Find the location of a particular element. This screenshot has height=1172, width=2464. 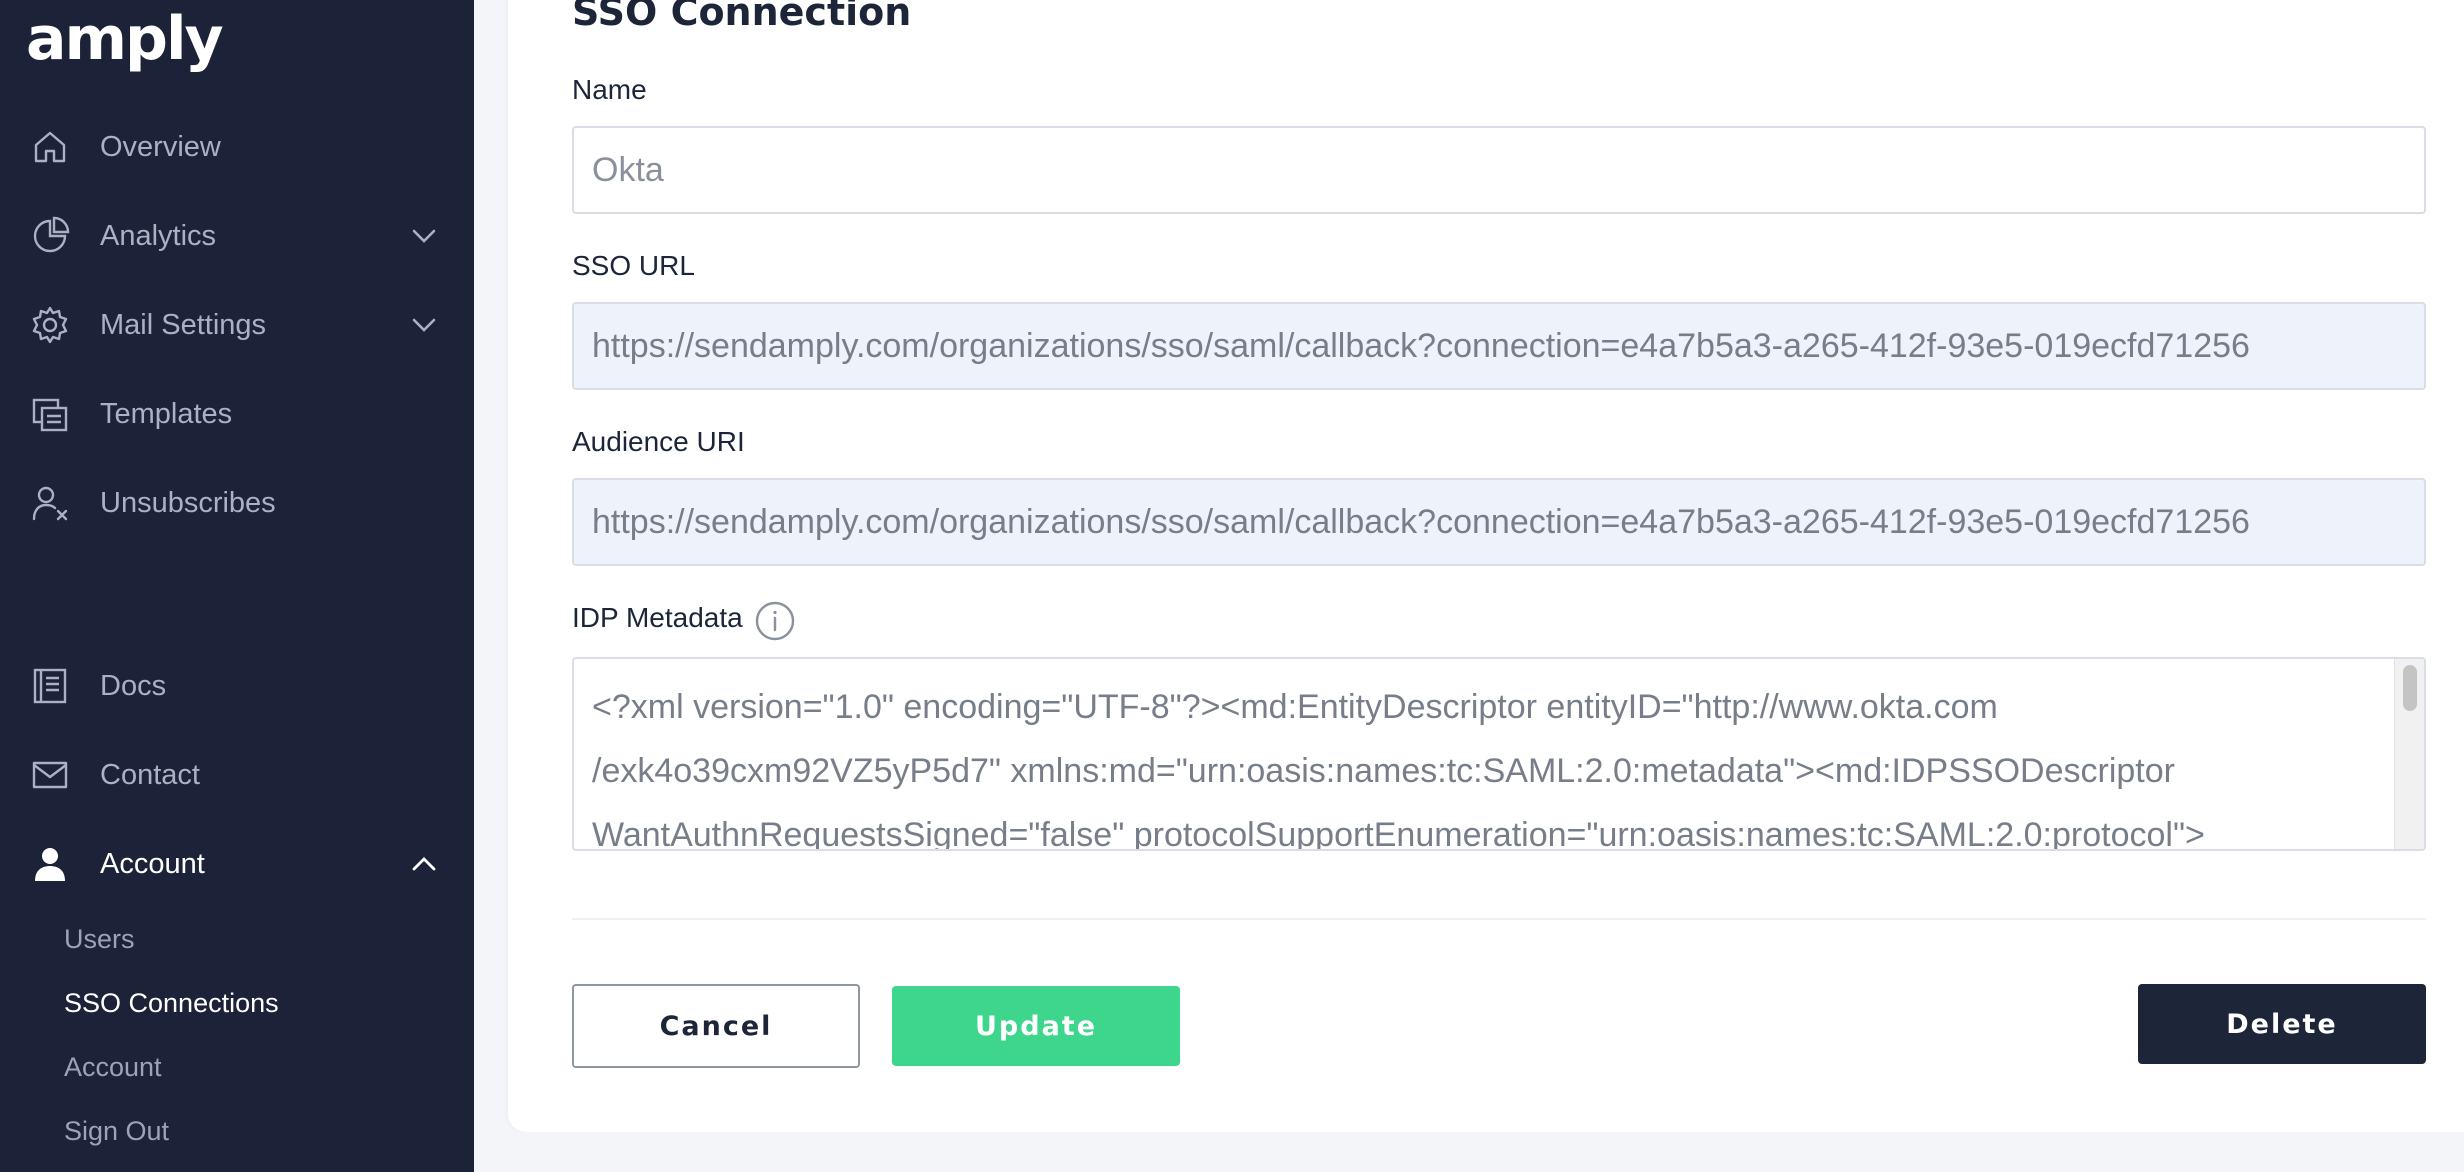

sidebar-item-analytics: Analytics is located at coordinates (237, 236).